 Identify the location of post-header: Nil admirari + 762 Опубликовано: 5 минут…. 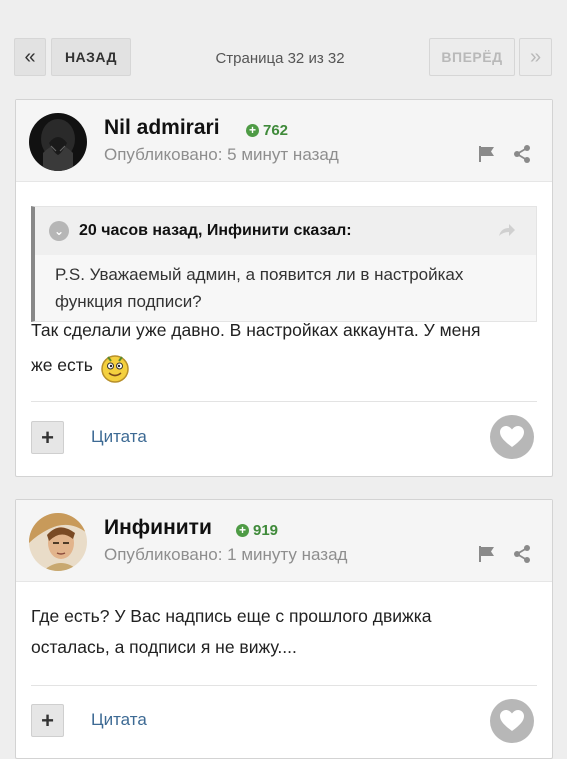
(284, 141).